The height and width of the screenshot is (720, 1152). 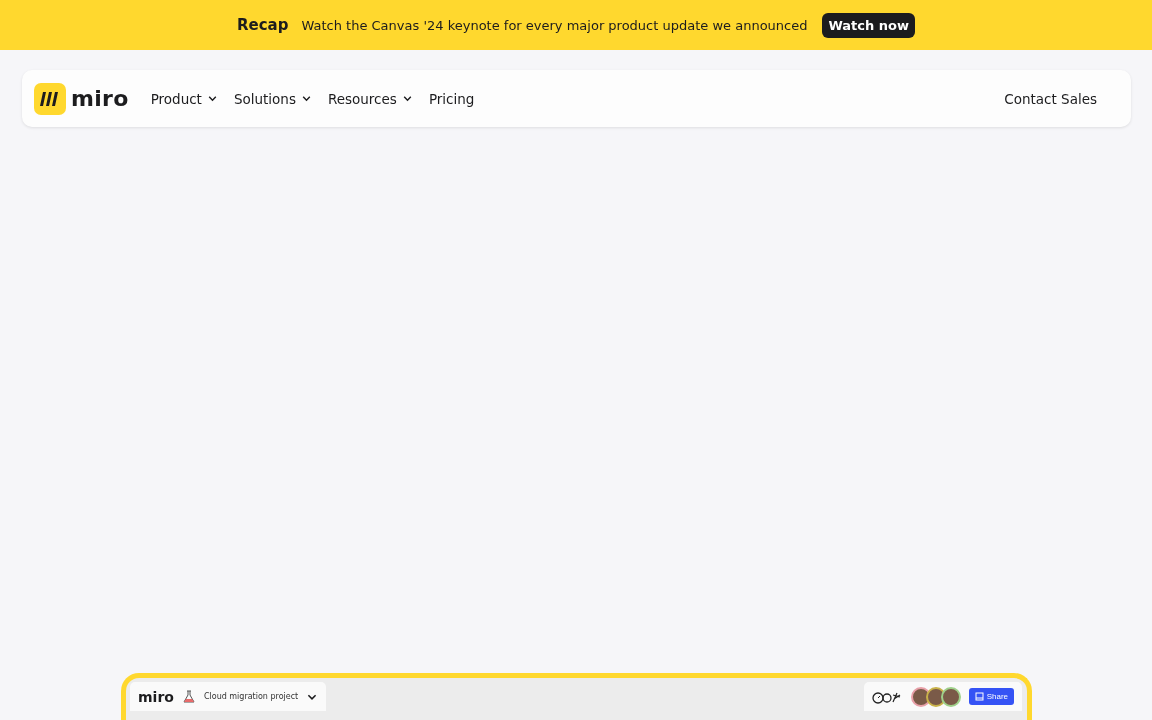 I want to click on contact-sales-link: Contact Sales, so click(x=1050, y=98).